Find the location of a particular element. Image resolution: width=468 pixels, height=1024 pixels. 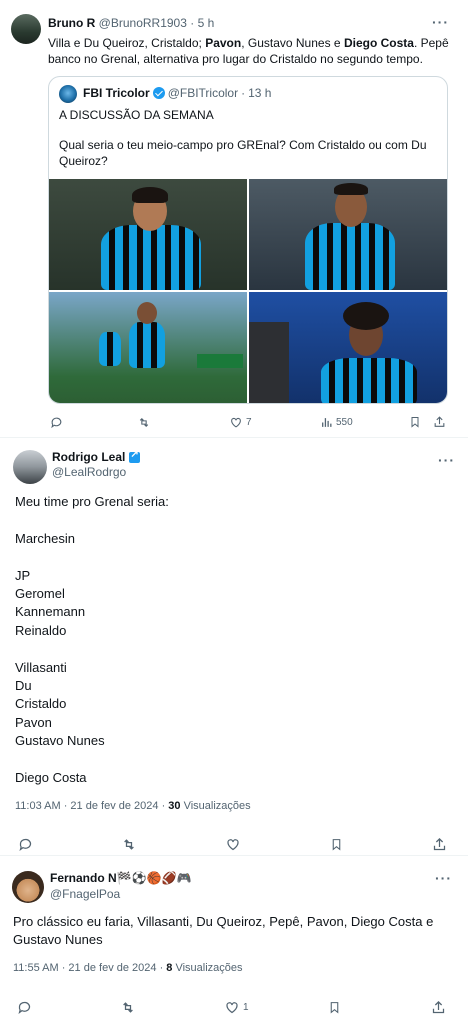

text-line: Du is located at coordinates (23, 685).